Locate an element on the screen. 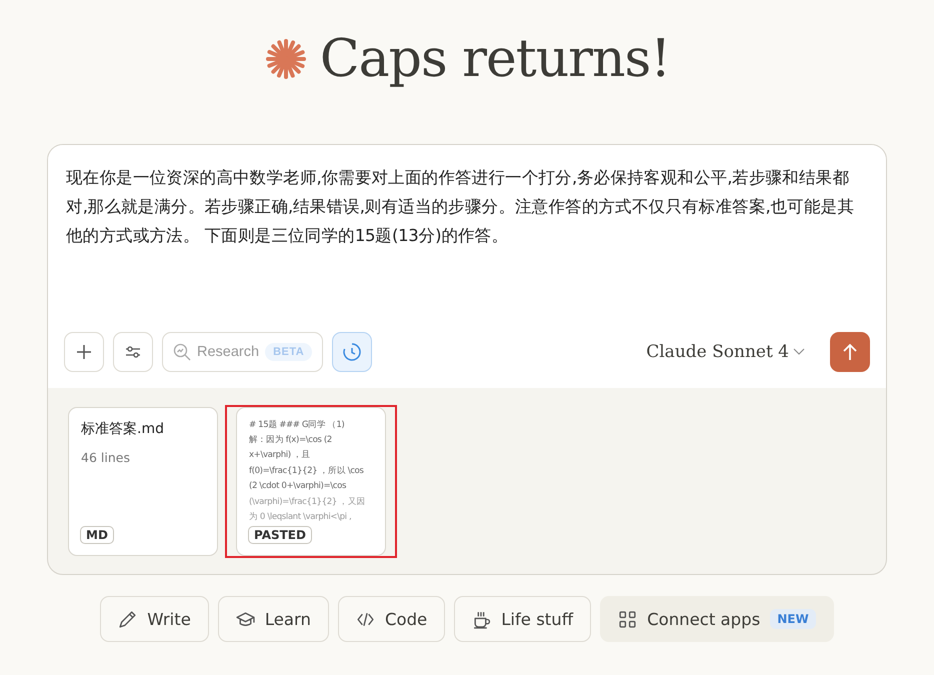 This screenshot has height=675, width=934. file-name: 标准答案.md is located at coordinates (123, 429).